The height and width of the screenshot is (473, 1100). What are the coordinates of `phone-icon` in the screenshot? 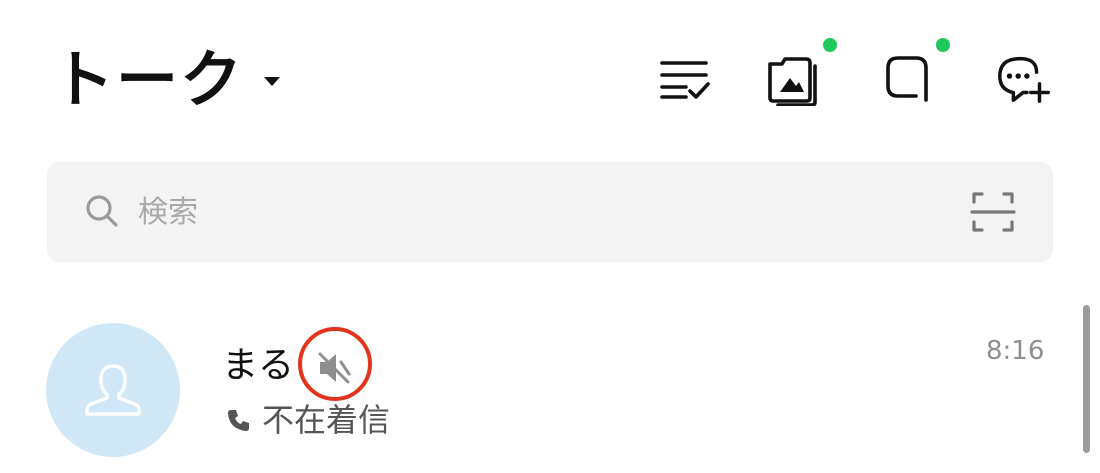 It's located at (238, 420).